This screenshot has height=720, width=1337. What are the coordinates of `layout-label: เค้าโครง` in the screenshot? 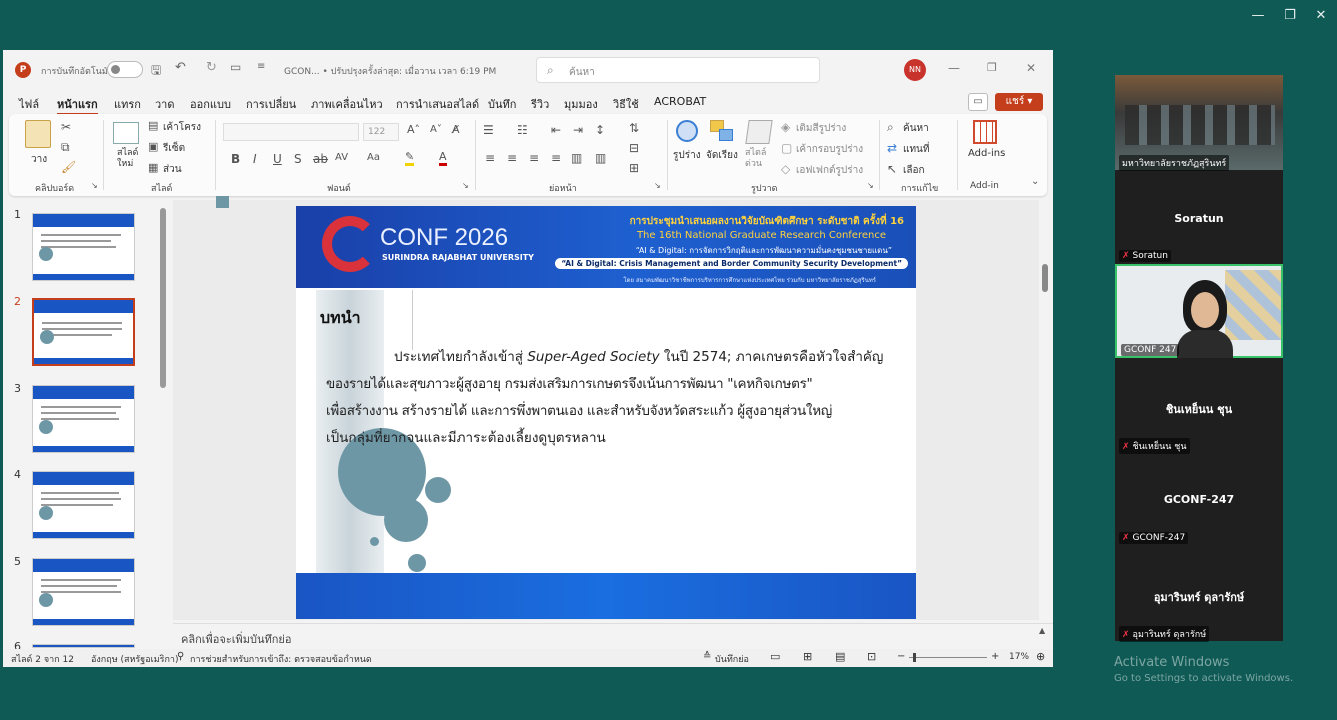 It's located at (182, 127).